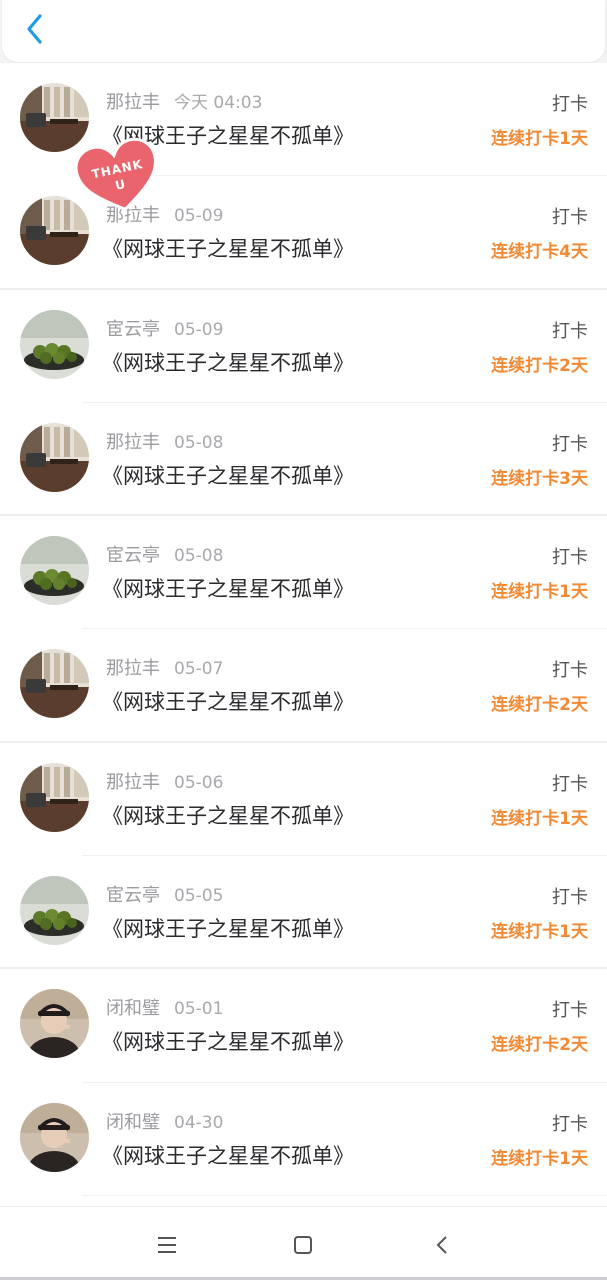 Image resolution: width=607 pixels, height=1280 pixels. Describe the element at coordinates (199, 1122) in the screenshot. I see `post-date: 04-30` at that location.